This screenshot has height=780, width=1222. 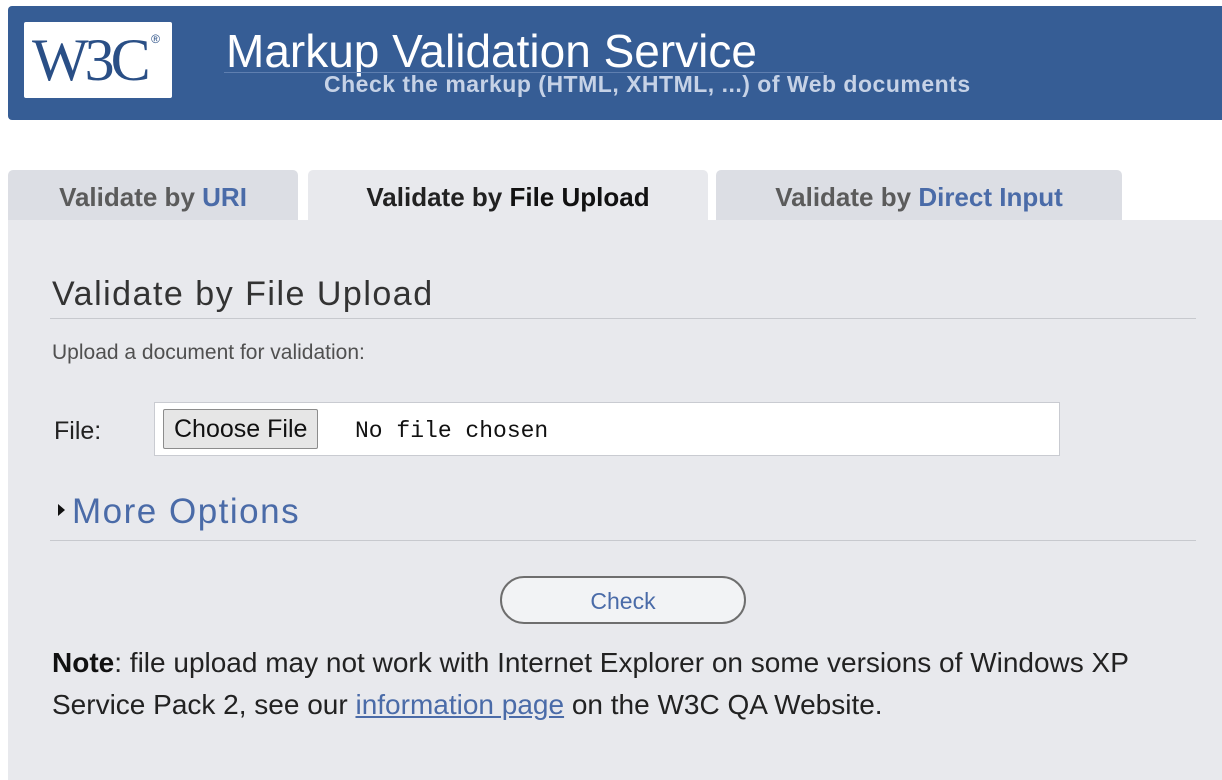 I want to click on more-options-toggle: More Options, so click(x=179, y=512).